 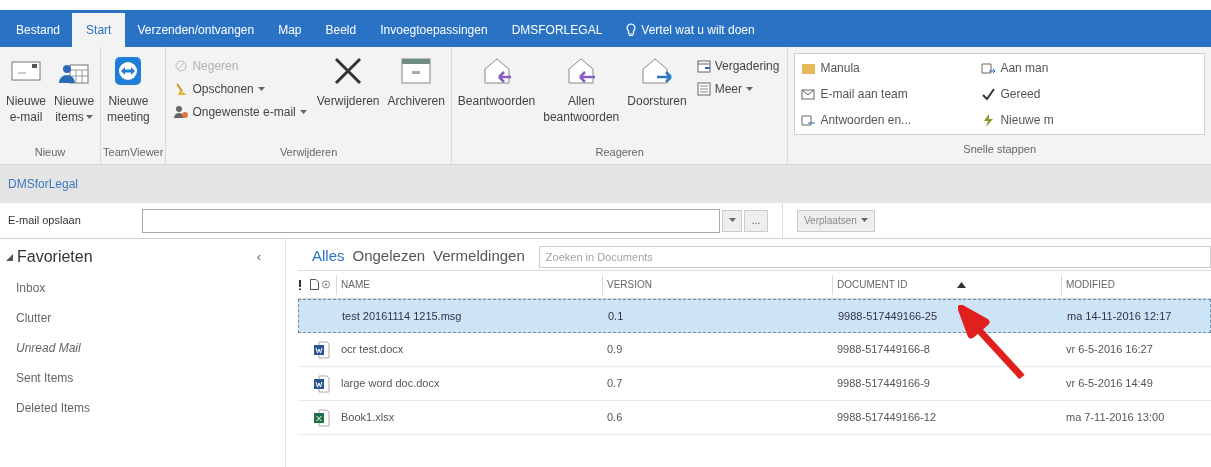 I want to click on location-field, so click(x=431, y=220).